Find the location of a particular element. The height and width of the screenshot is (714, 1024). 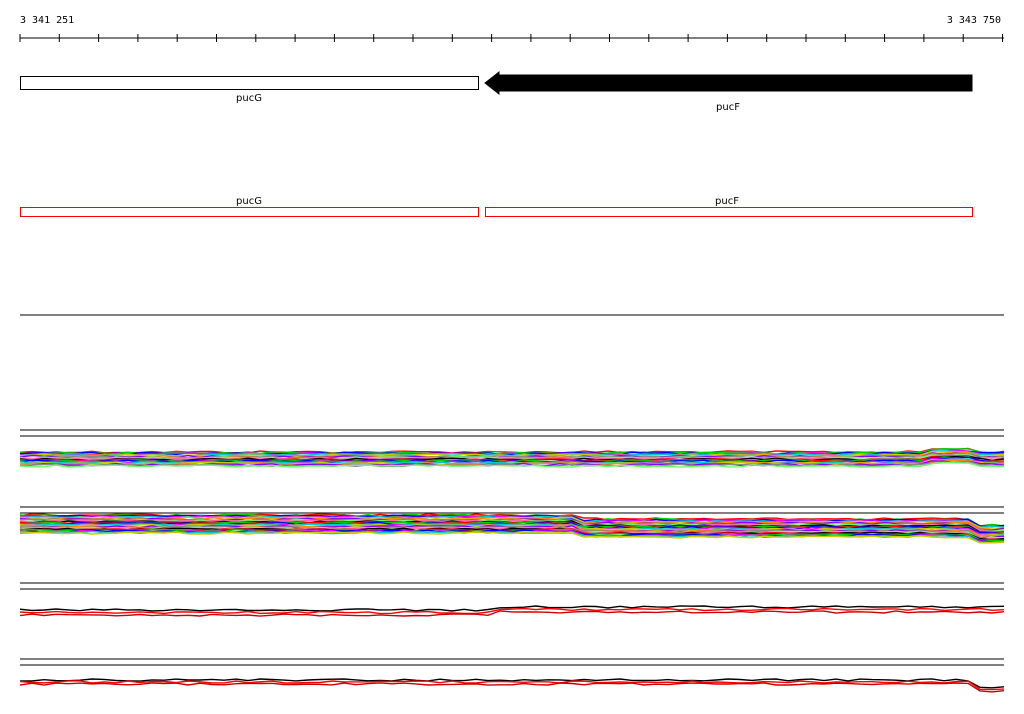

gene-track: pucG pucF is located at coordinates (496, 91).